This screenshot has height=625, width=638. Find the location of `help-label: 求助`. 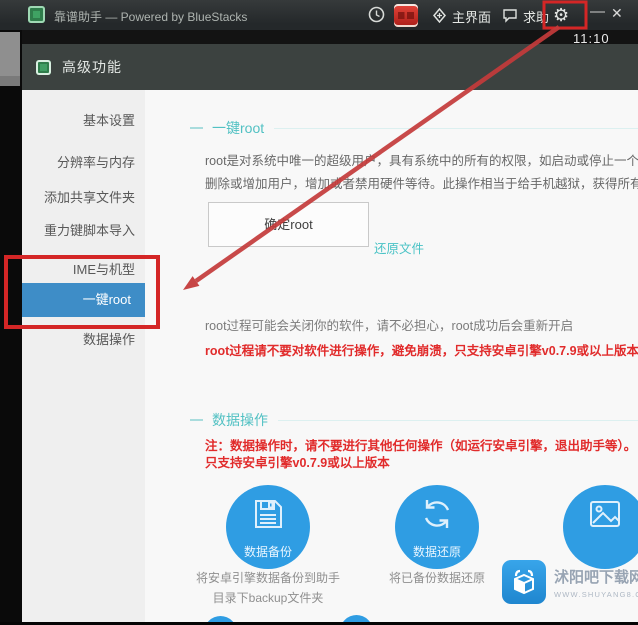

help-label: 求助 is located at coordinates (536, 17).